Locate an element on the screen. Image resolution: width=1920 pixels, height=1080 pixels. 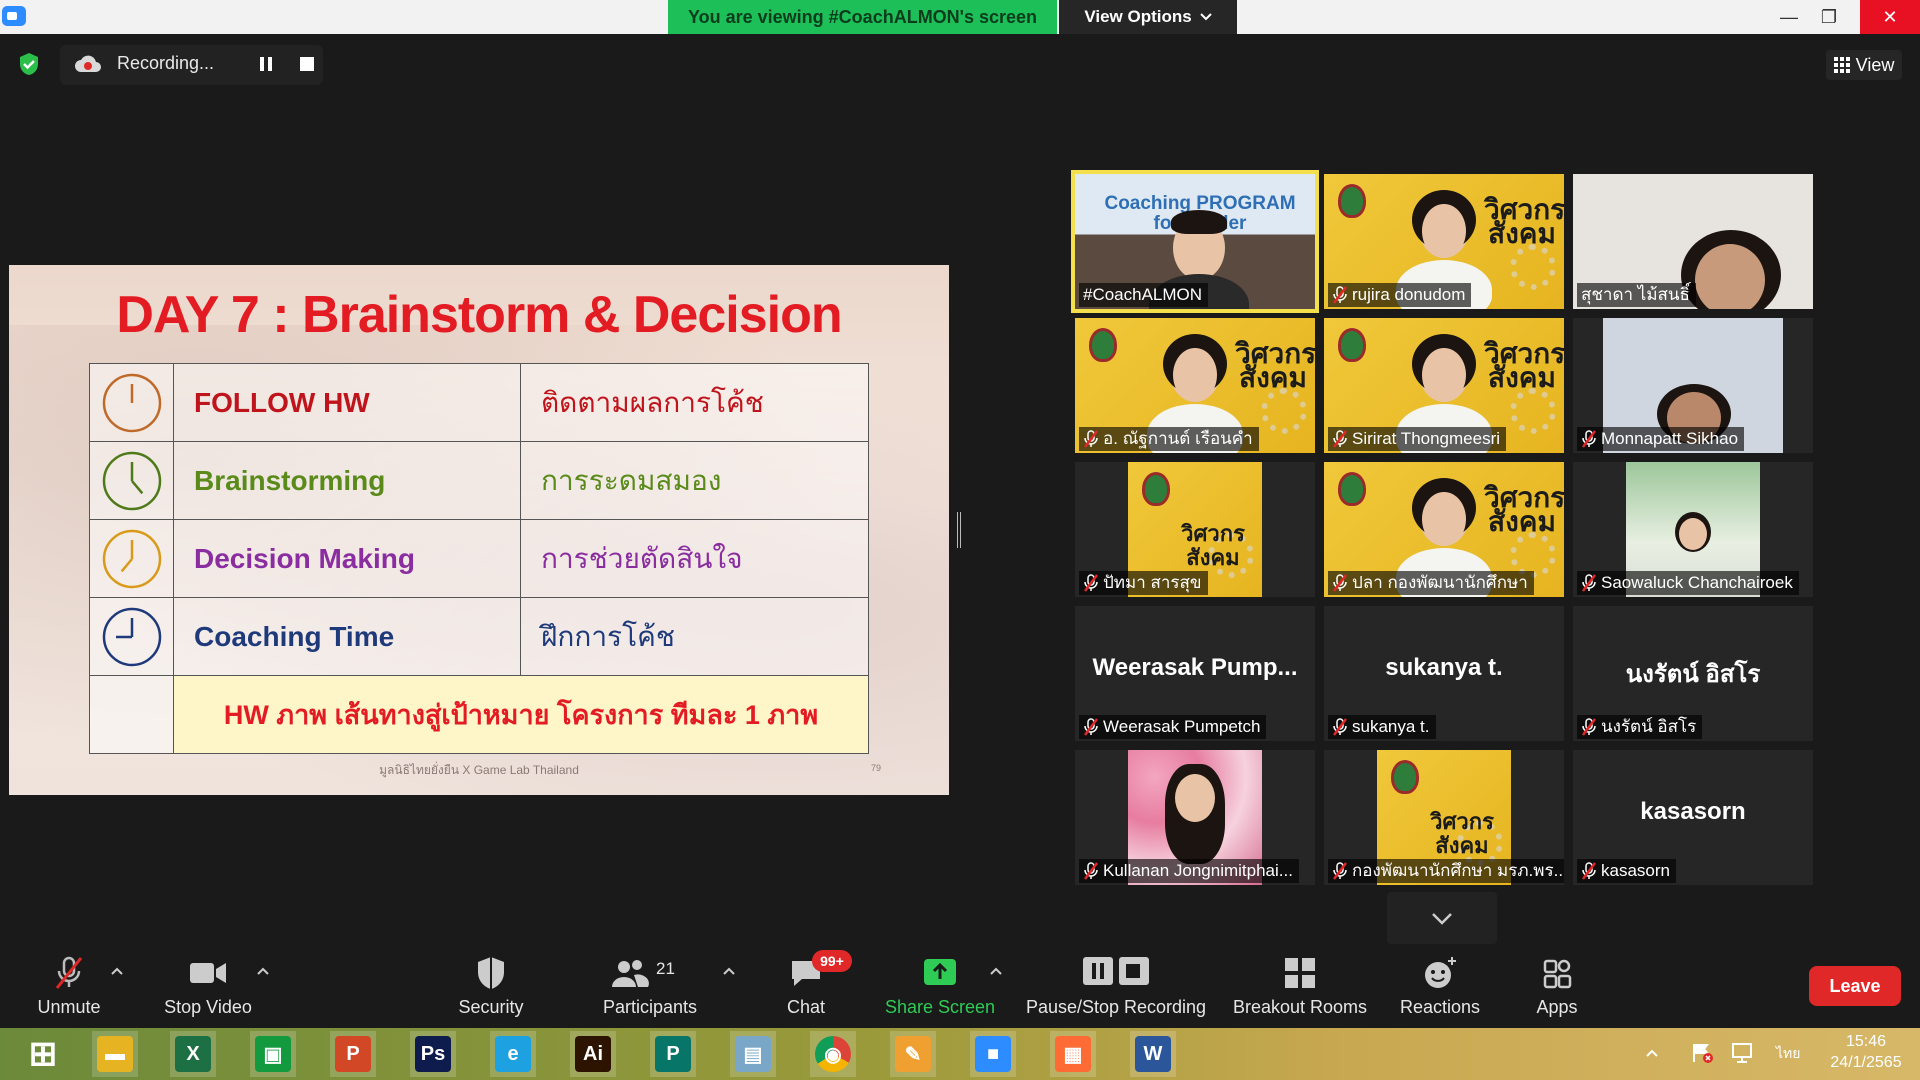
video-camera-icon is located at coordinates (208, 973).